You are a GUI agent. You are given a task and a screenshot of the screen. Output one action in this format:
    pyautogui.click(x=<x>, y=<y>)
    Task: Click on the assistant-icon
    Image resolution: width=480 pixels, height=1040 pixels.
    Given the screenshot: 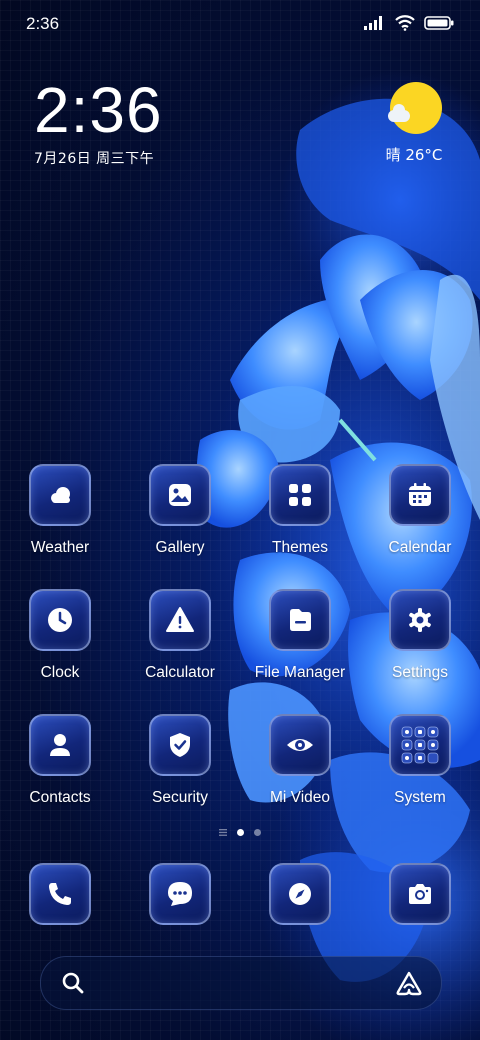 What is the action you would take?
    pyautogui.click(x=409, y=983)
    